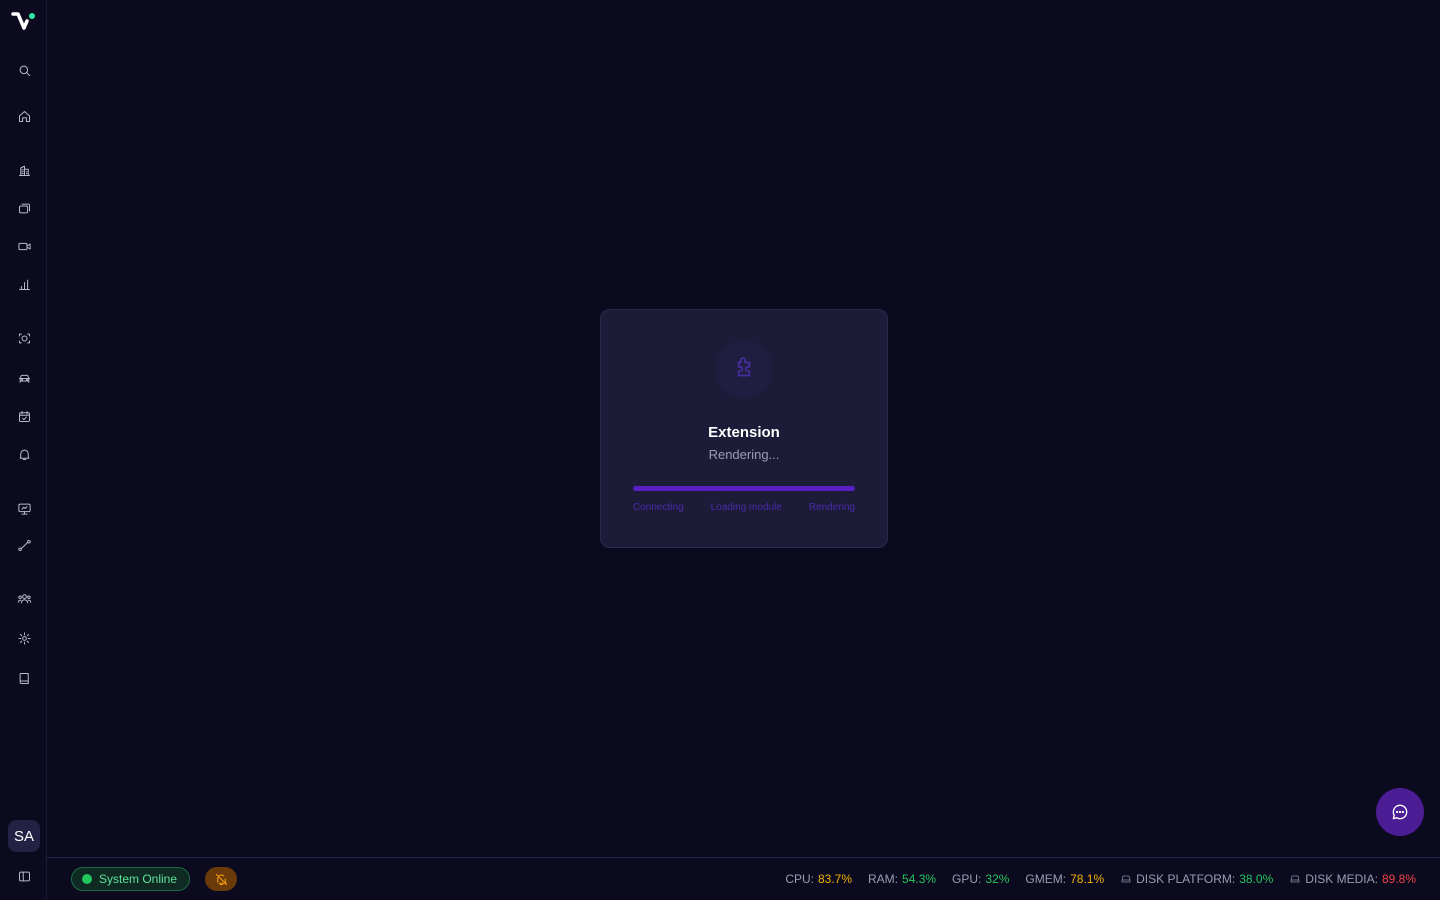  I want to click on chat-button, so click(1400, 812).